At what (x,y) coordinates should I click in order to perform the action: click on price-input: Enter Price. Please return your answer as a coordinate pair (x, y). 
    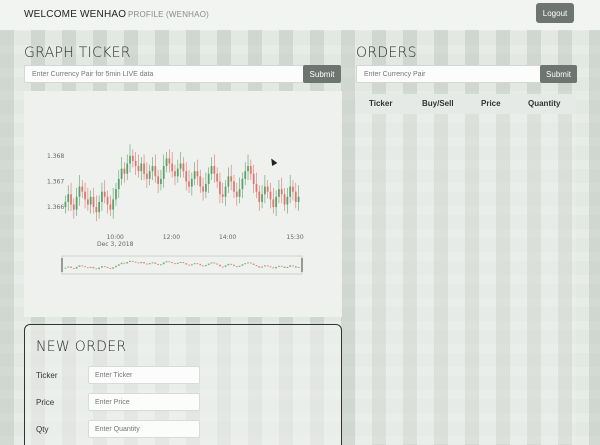
    Looking at the image, I should click on (144, 402).